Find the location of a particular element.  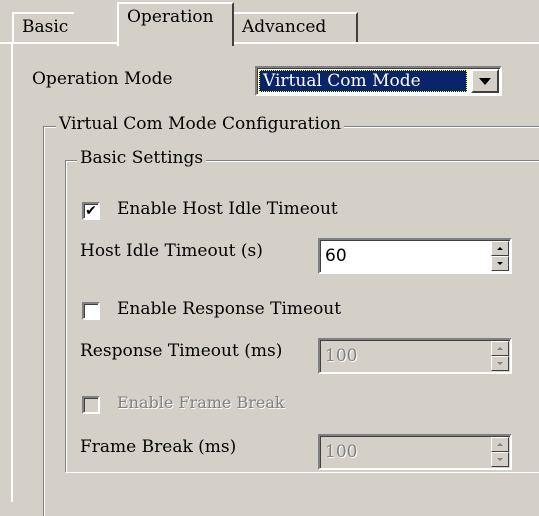

tab-advanced: Advanced is located at coordinates (296, 28).